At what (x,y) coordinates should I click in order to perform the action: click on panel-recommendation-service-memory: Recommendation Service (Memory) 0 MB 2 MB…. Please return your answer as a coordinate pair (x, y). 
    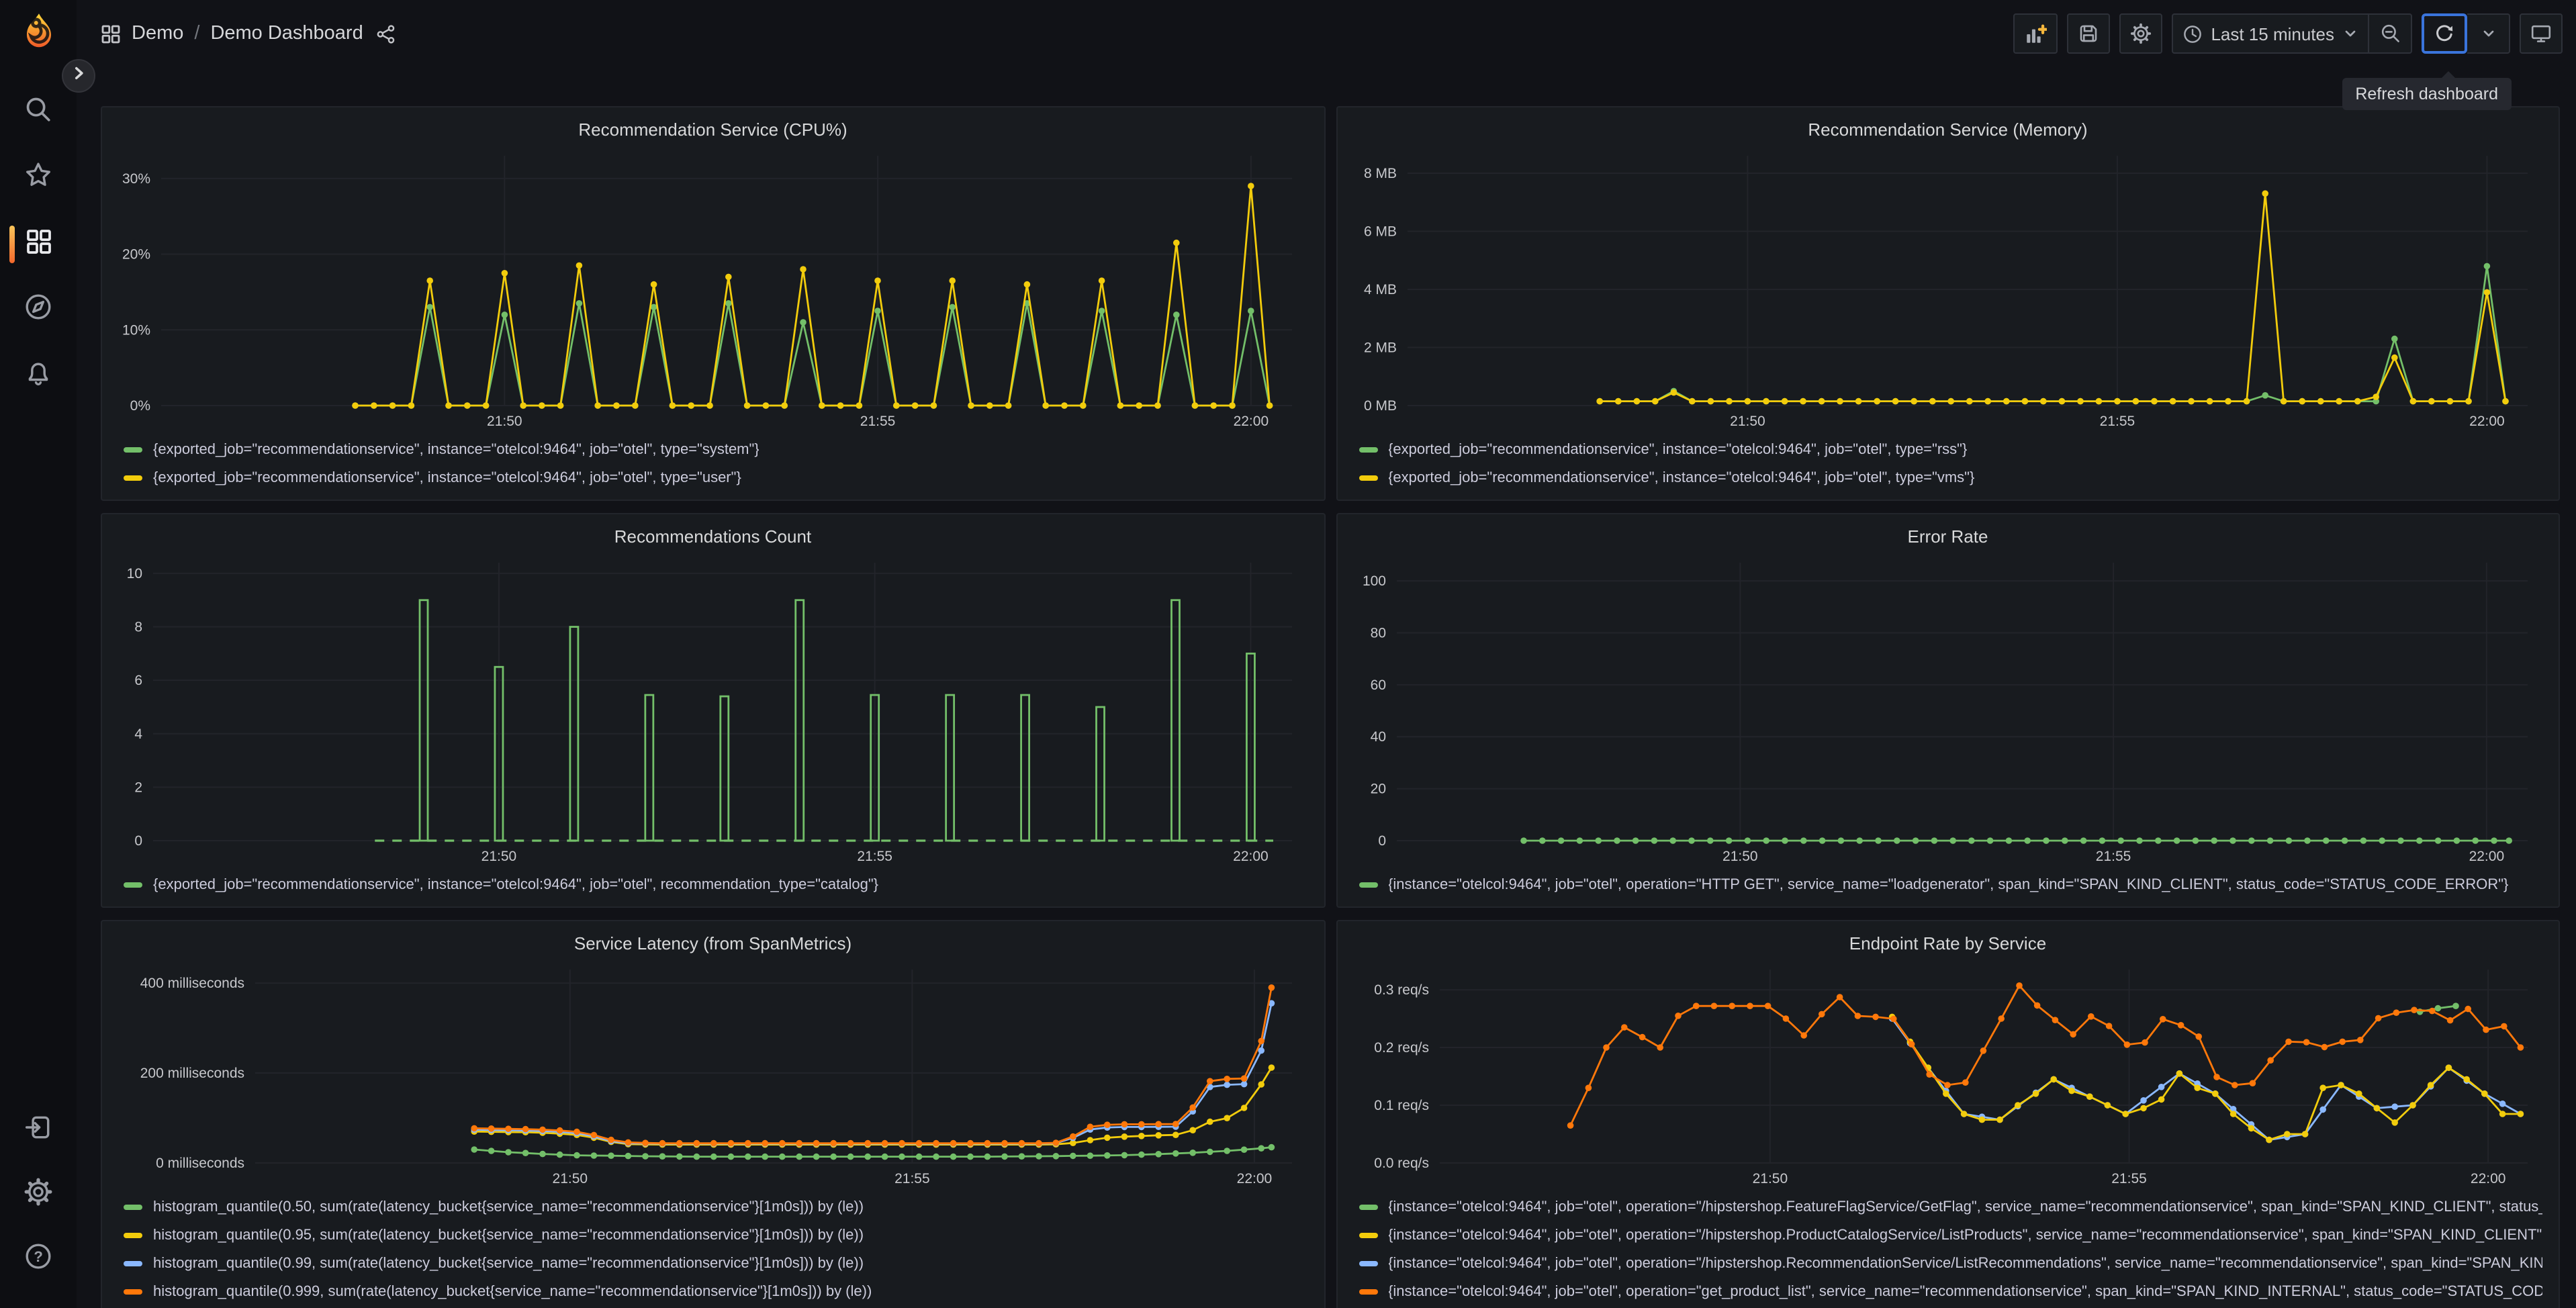
    Looking at the image, I should click on (1948, 304).